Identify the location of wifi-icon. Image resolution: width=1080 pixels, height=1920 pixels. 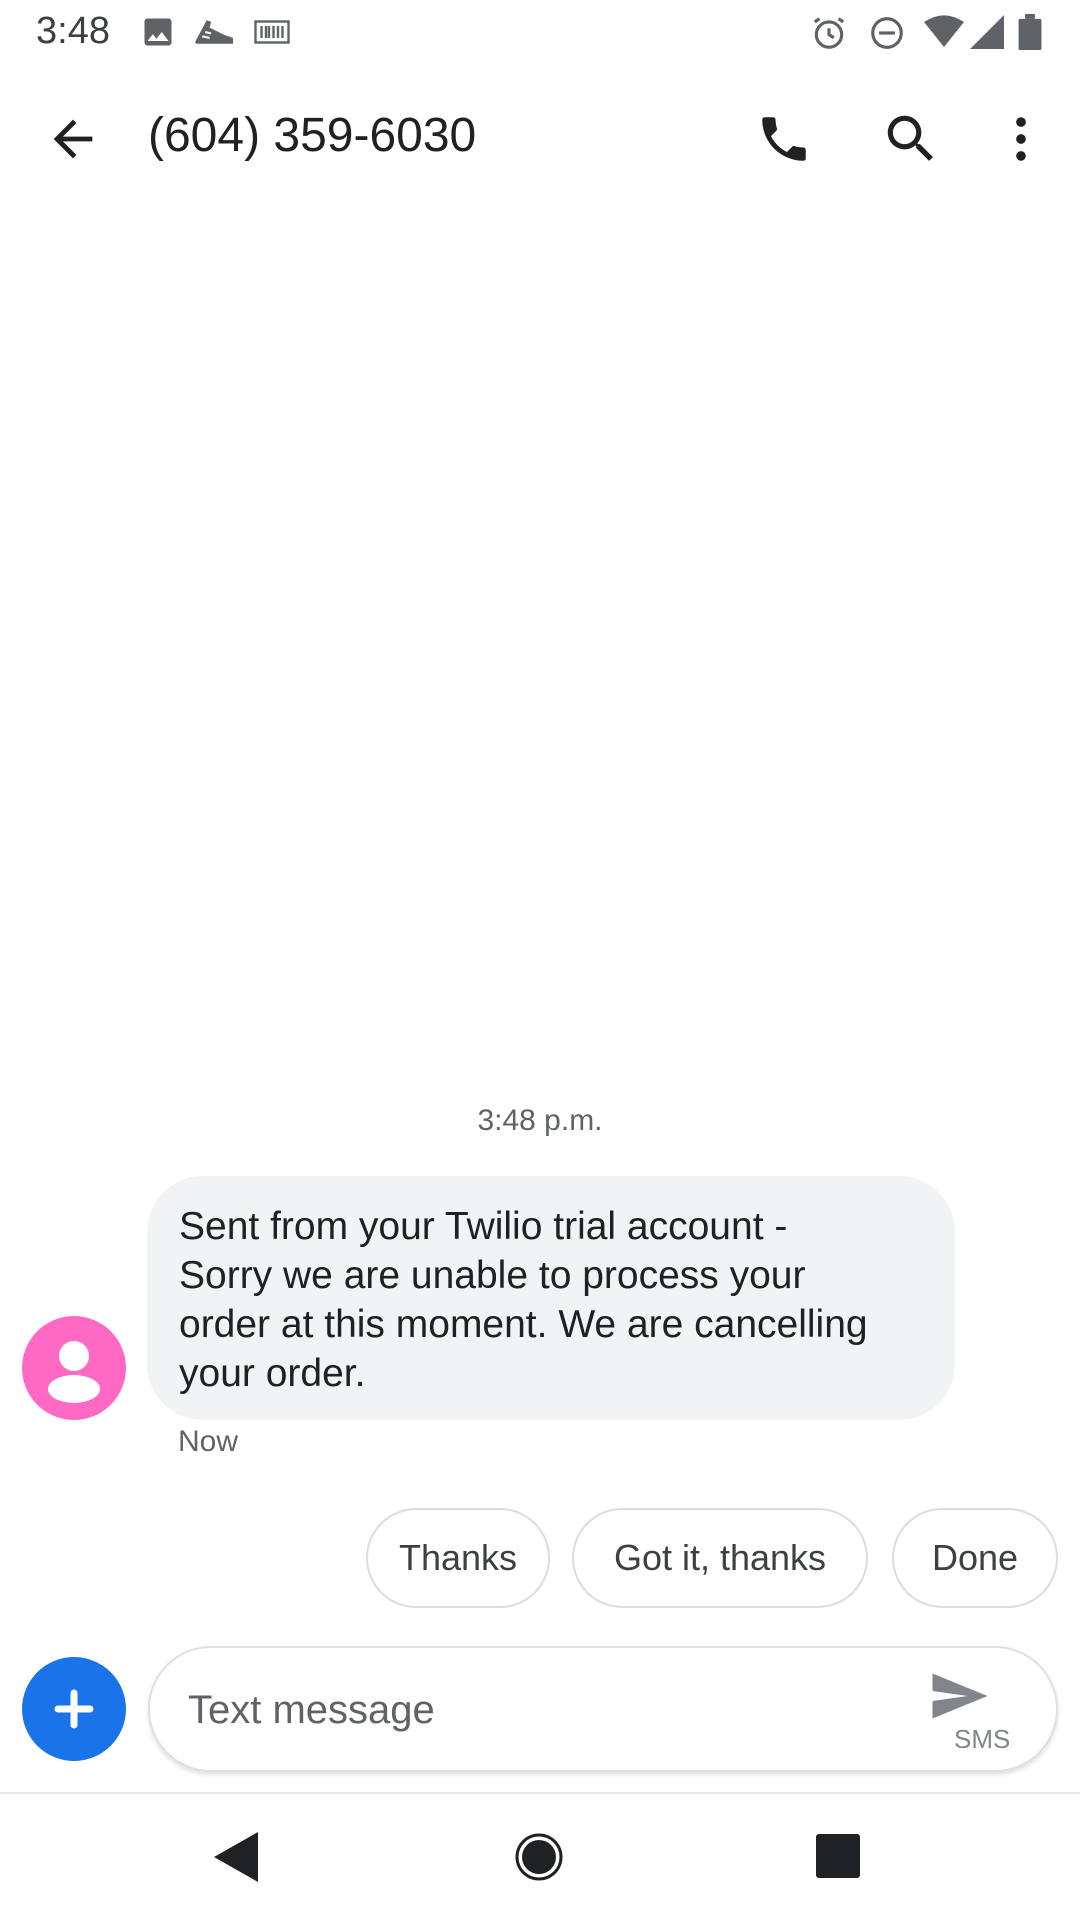
(944, 31).